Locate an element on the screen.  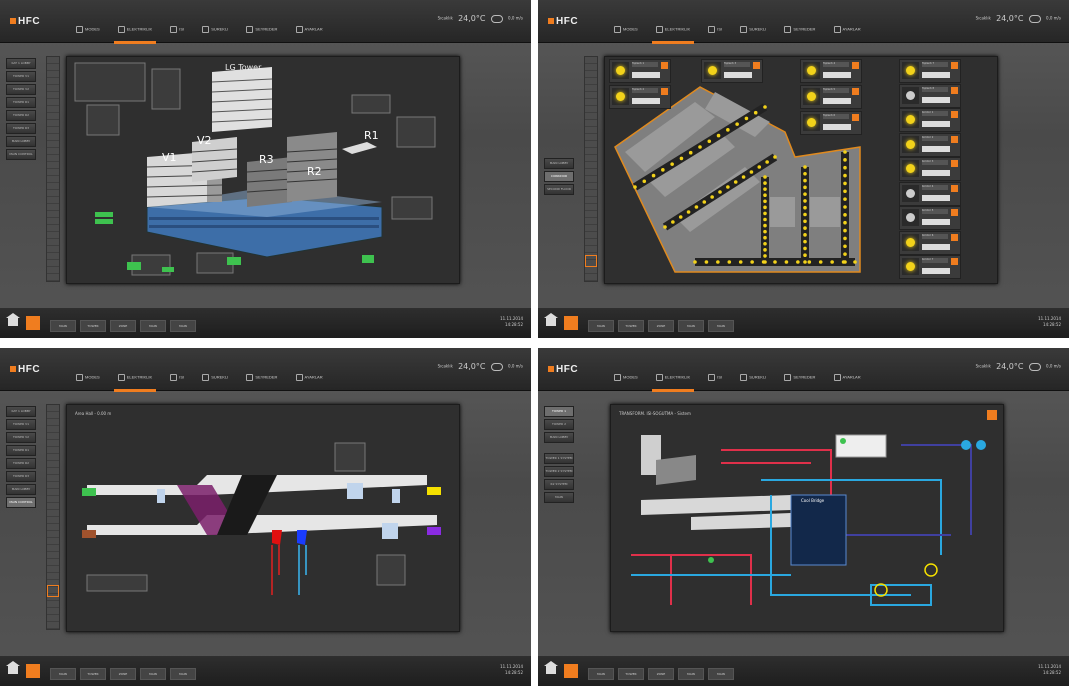
light-control-card: Toplantı 5 is located at coordinates (831, 97).